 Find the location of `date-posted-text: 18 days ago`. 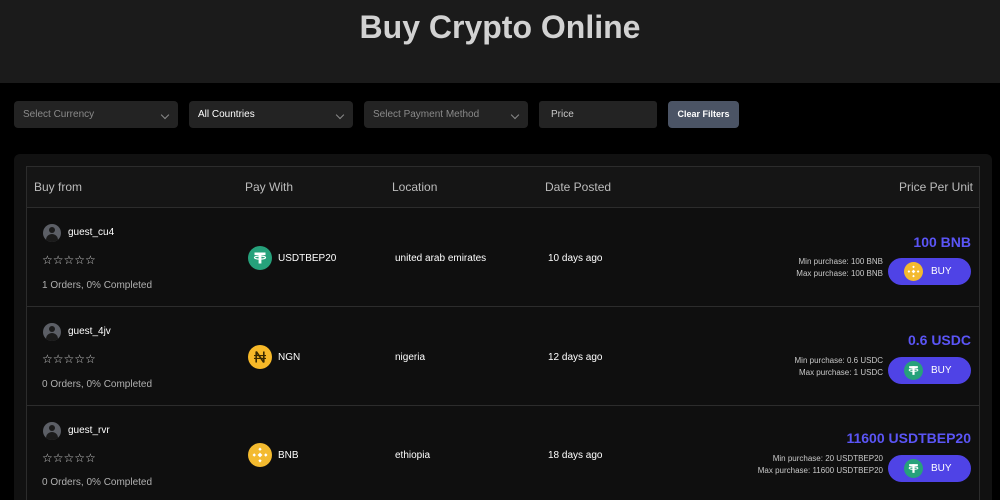

date-posted-text: 18 days ago is located at coordinates (575, 455).